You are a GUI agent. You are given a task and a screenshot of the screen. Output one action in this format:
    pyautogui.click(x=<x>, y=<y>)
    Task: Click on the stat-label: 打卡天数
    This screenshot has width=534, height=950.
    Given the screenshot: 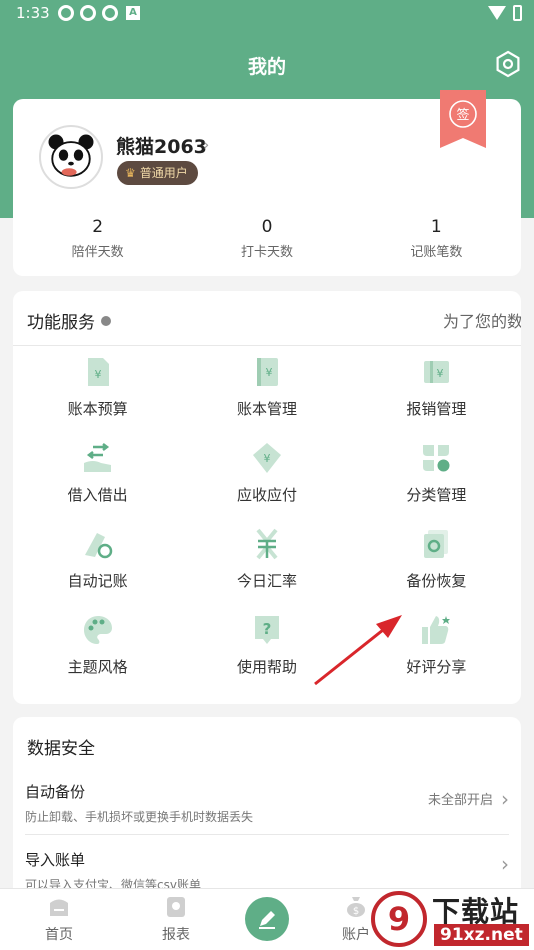 What is the action you would take?
    pyautogui.click(x=266, y=252)
    